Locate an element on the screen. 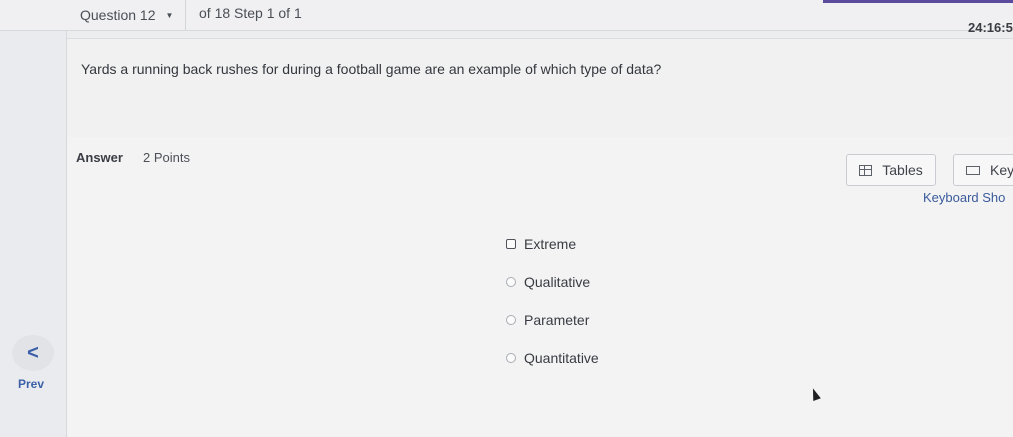  option-label: Extreme is located at coordinates (550, 244).